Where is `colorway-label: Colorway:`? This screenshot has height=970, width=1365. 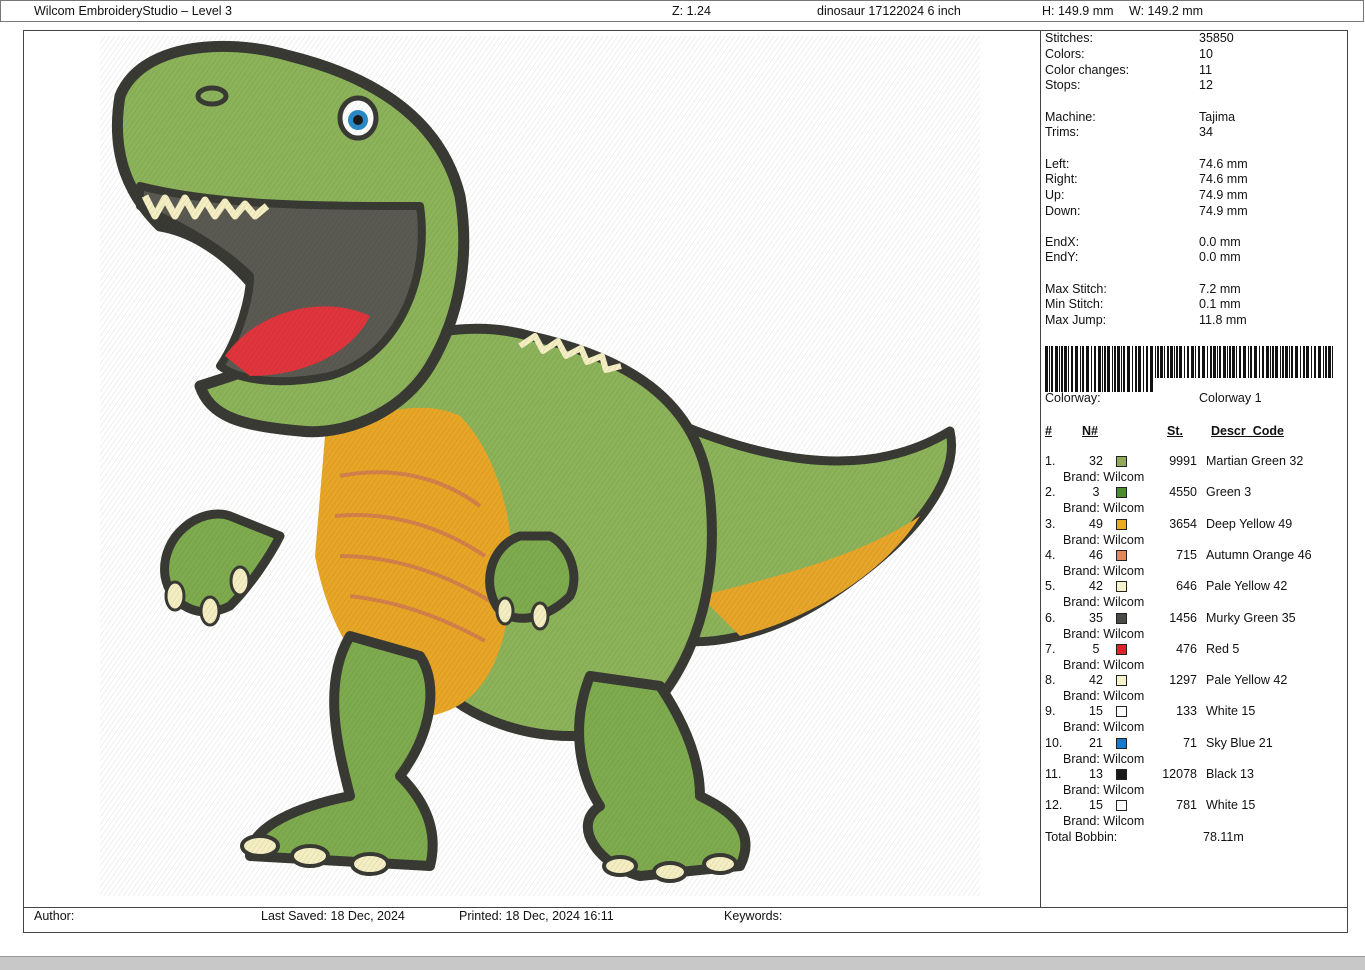
colorway-label: Colorway: is located at coordinates (1073, 398).